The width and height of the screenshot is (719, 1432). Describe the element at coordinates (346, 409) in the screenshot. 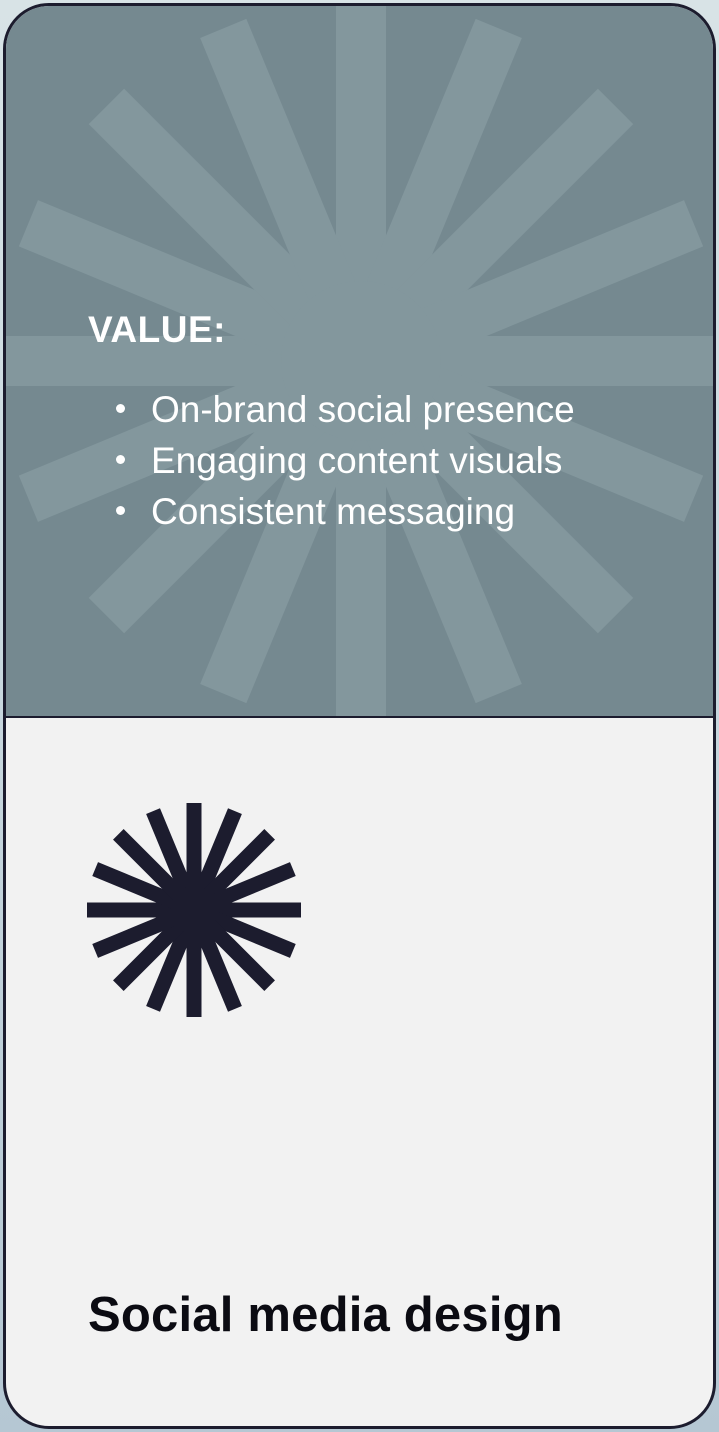

I see `value-item: On-brand social presence` at that location.